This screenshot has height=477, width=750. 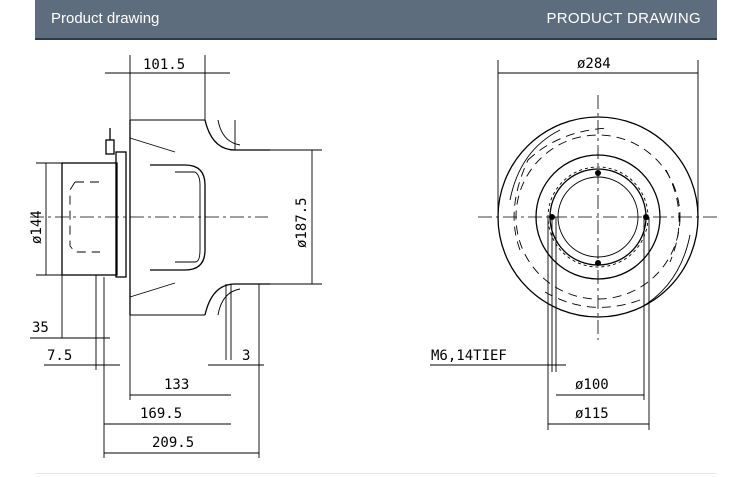 I want to click on blade-line-bottom, so click(x=152, y=290).